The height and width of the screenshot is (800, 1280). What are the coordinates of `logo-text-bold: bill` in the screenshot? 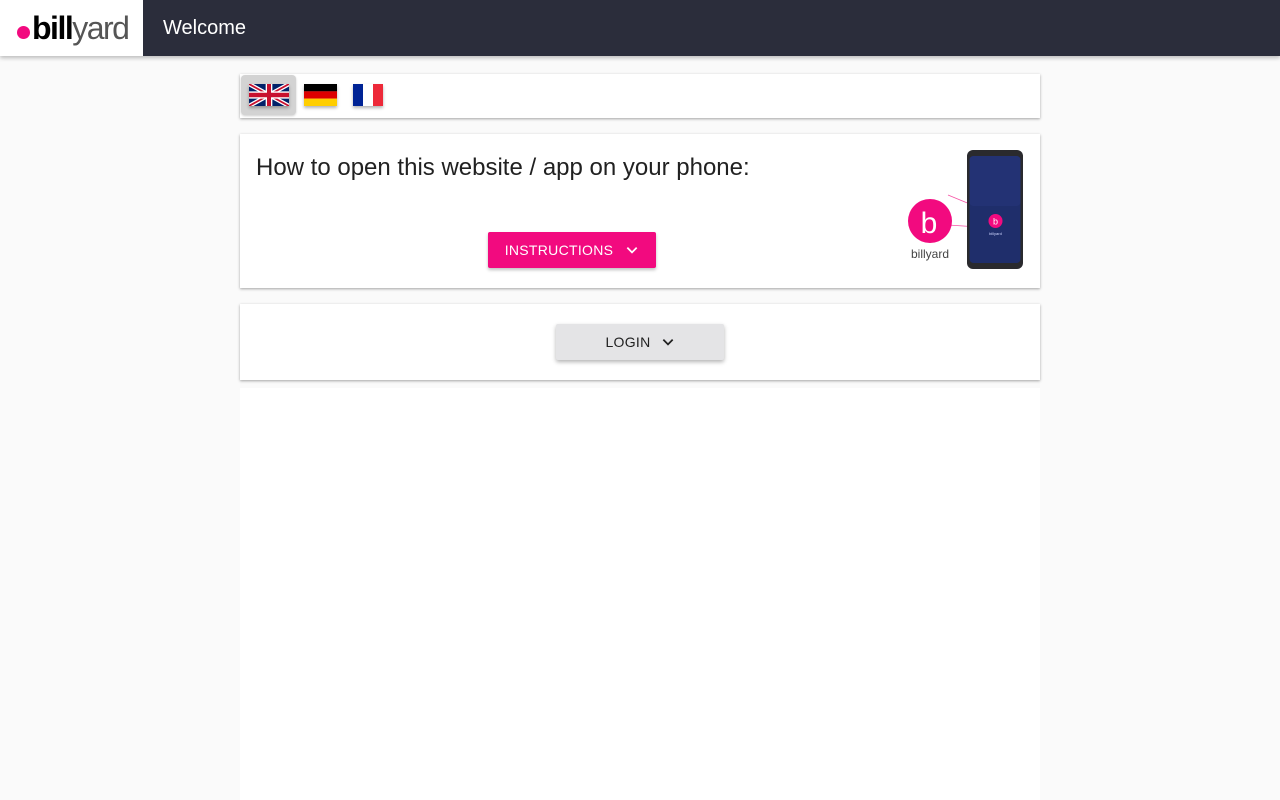 It's located at (53, 28).